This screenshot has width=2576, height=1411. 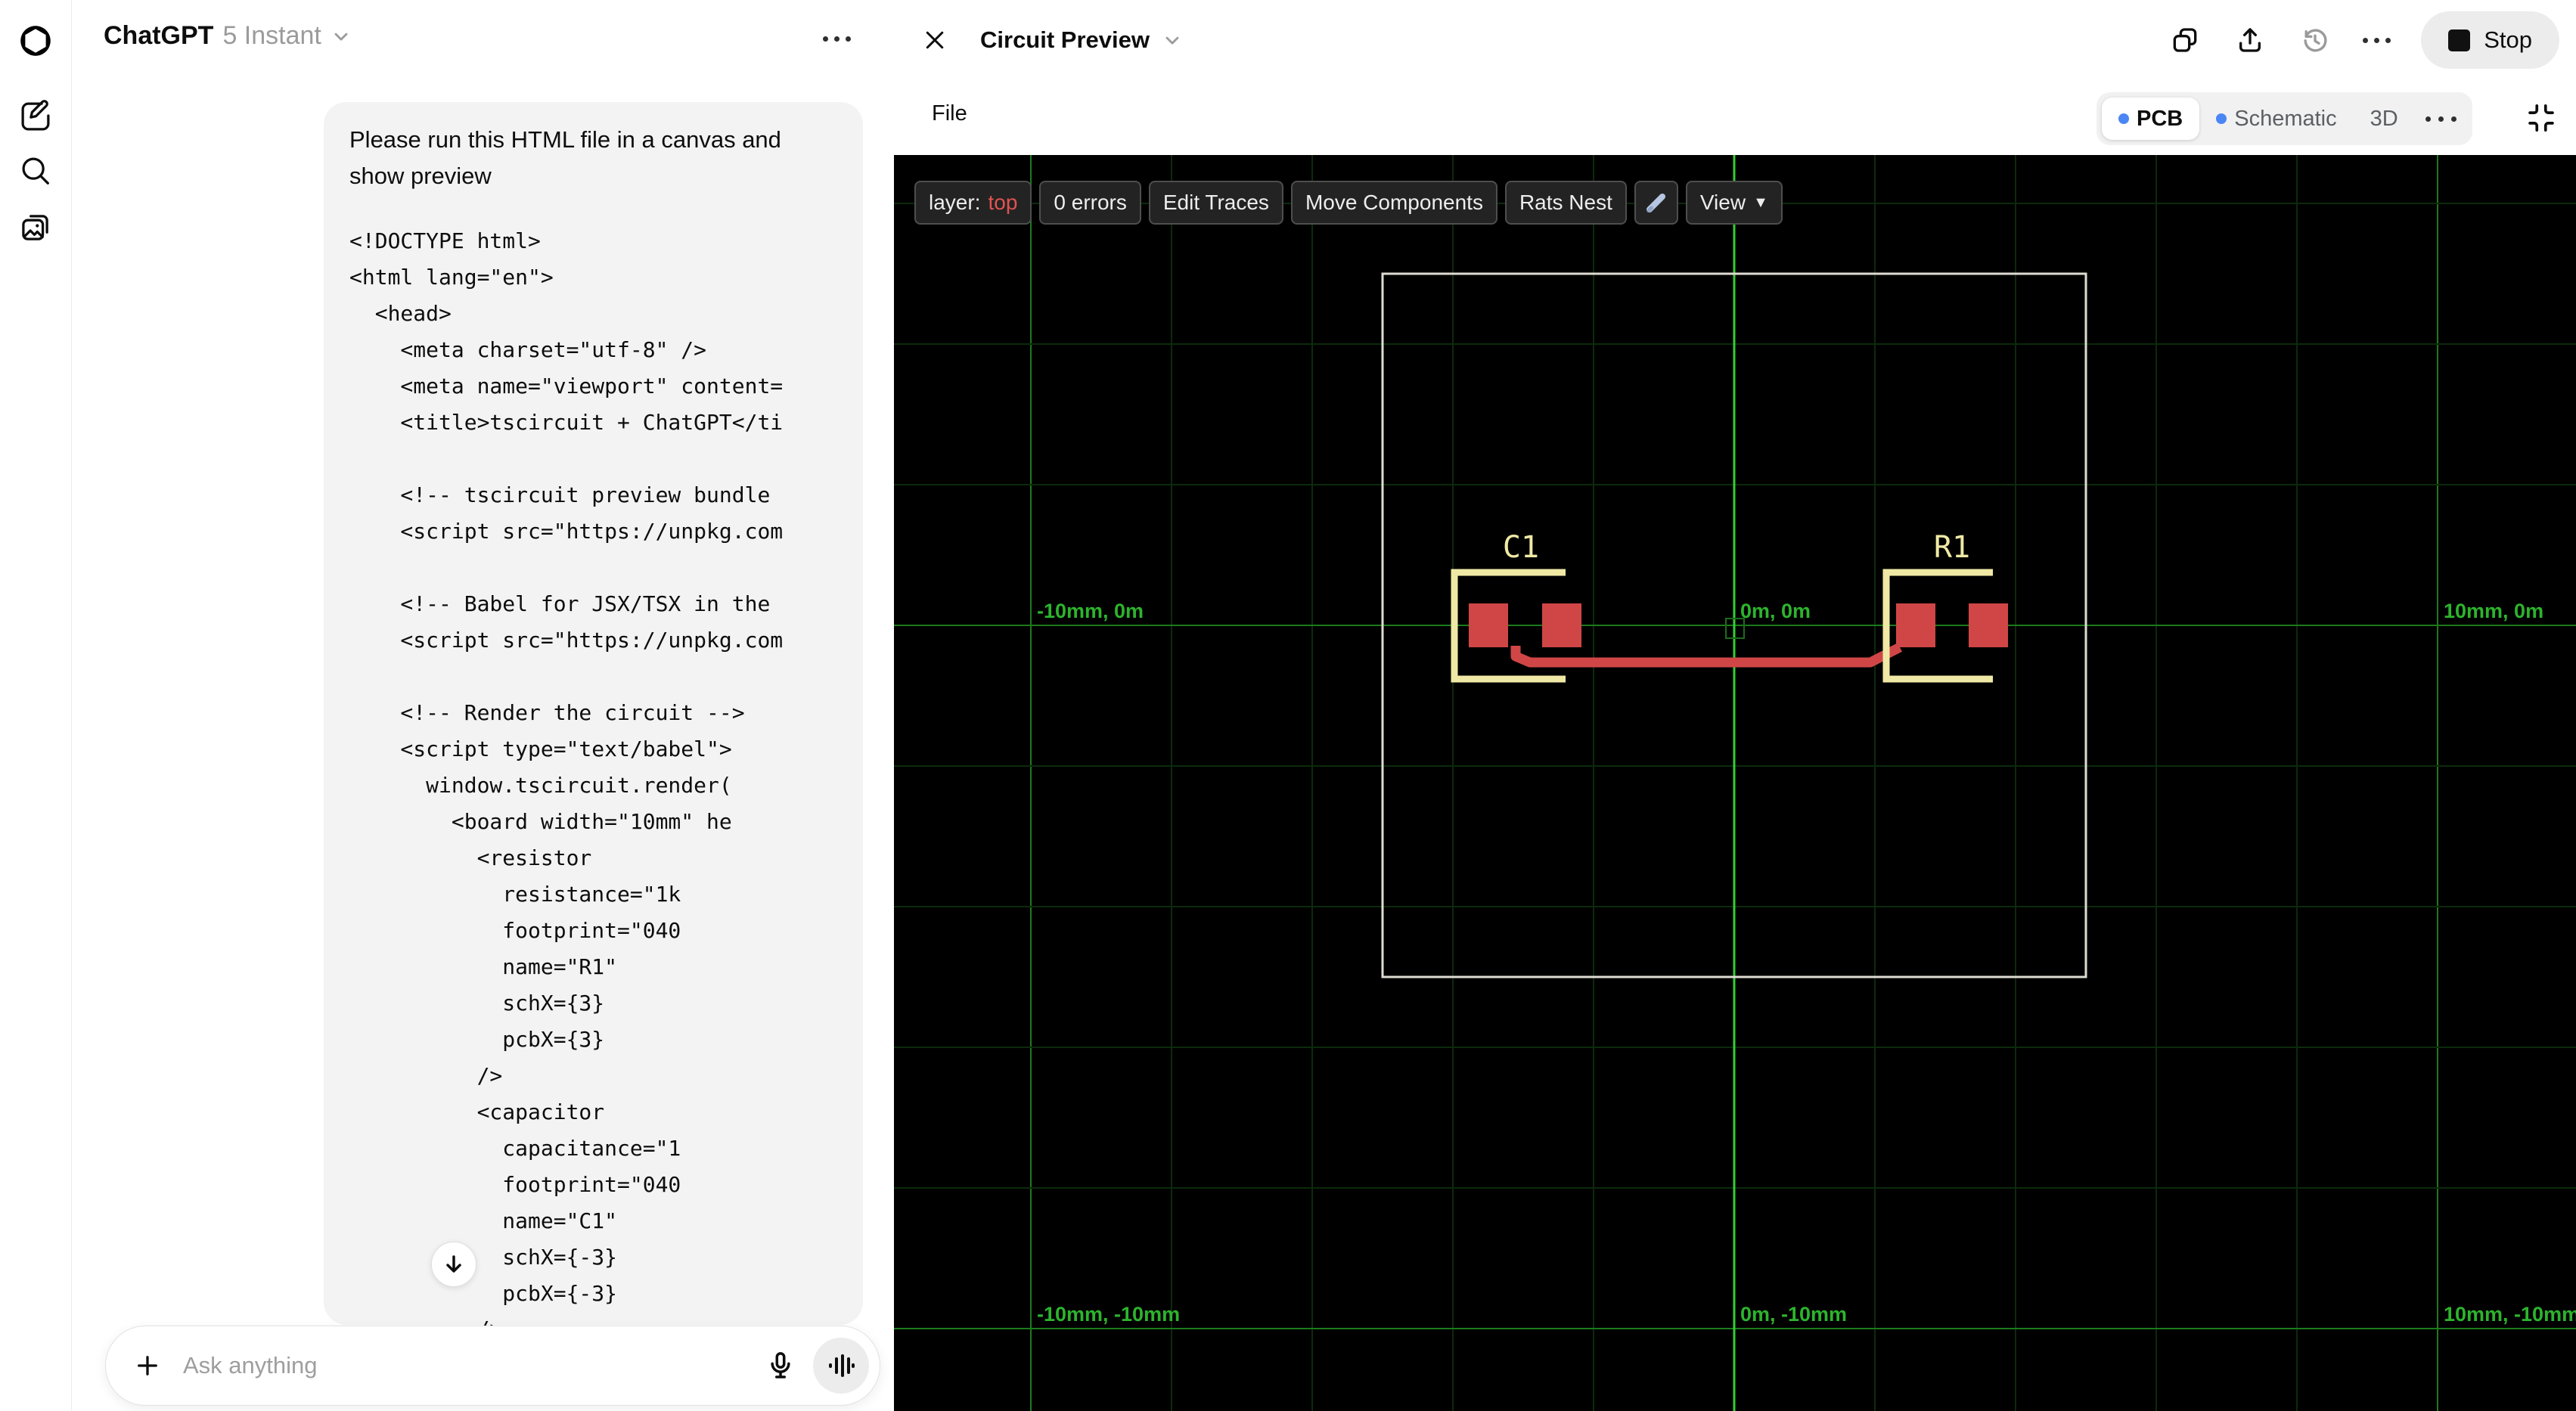 What do you see at coordinates (36, 705) in the screenshot?
I see `sidebar` at bounding box center [36, 705].